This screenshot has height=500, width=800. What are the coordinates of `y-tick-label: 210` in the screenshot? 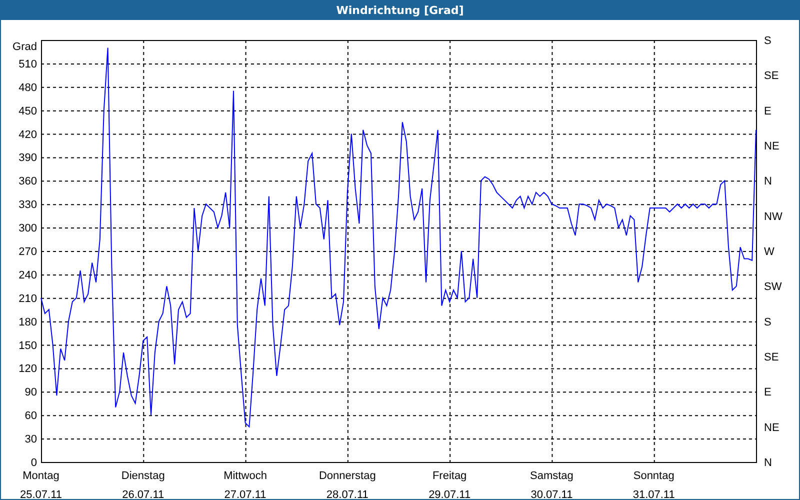 It's located at (27, 298).